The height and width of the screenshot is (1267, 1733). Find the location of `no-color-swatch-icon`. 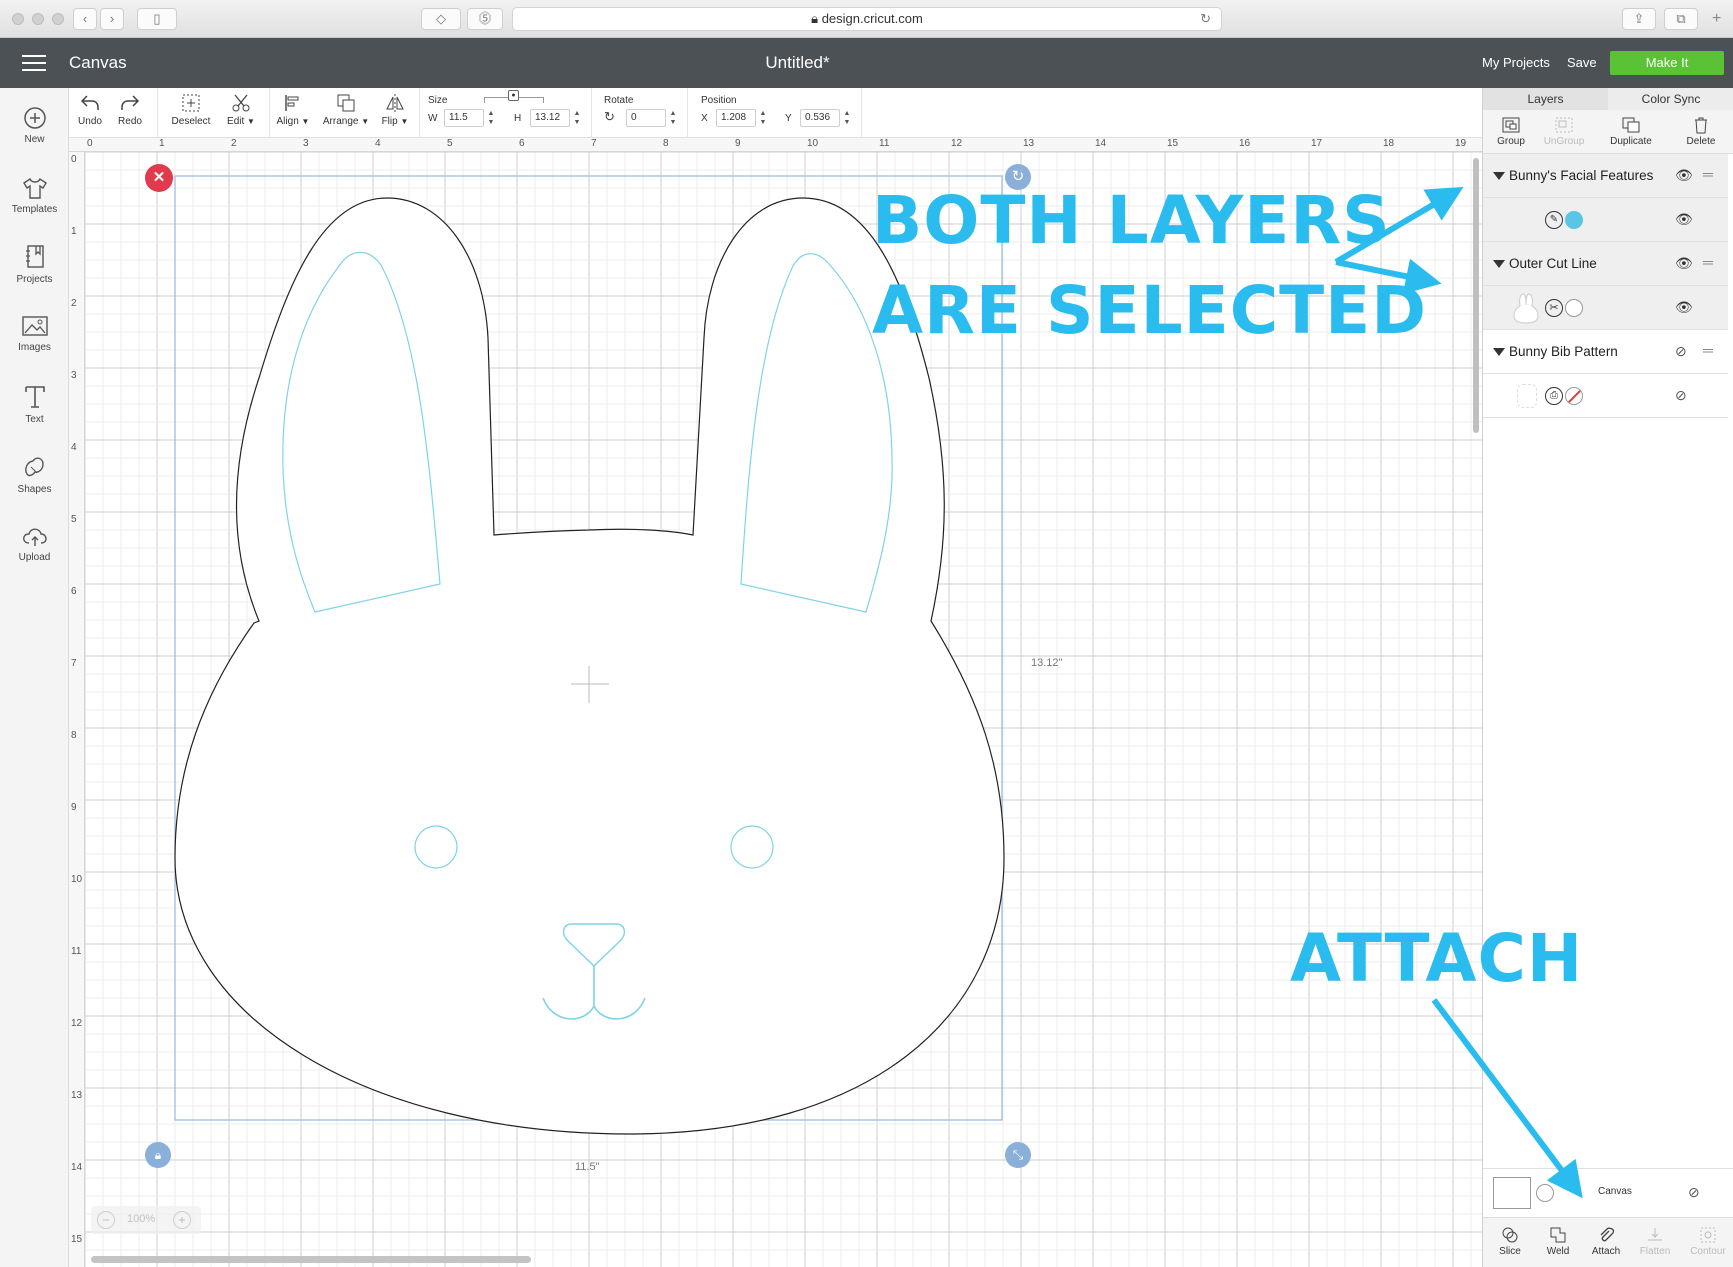

no-color-swatch-icon is located at coordinates (1574, 396).